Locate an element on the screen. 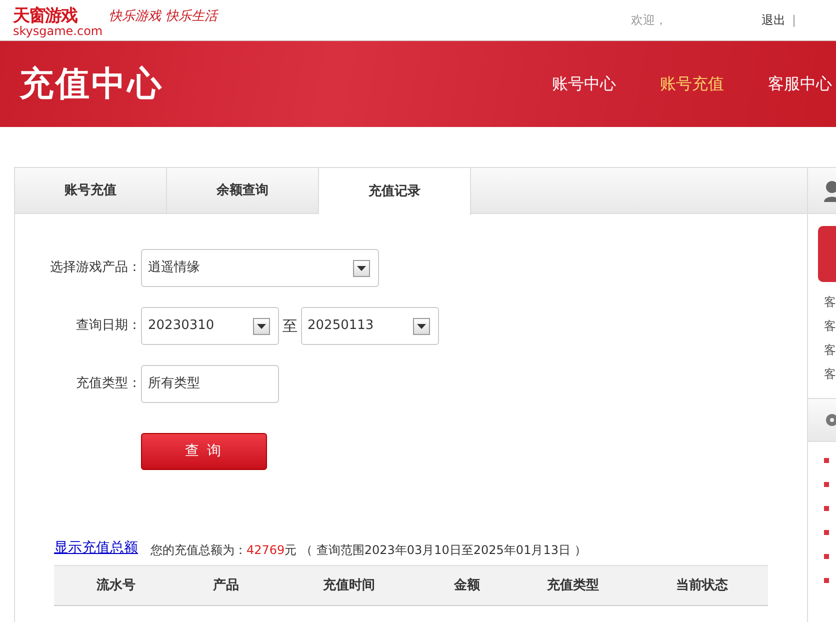  nav-link-item: 账号中心 is located at coordinates (584, 84).